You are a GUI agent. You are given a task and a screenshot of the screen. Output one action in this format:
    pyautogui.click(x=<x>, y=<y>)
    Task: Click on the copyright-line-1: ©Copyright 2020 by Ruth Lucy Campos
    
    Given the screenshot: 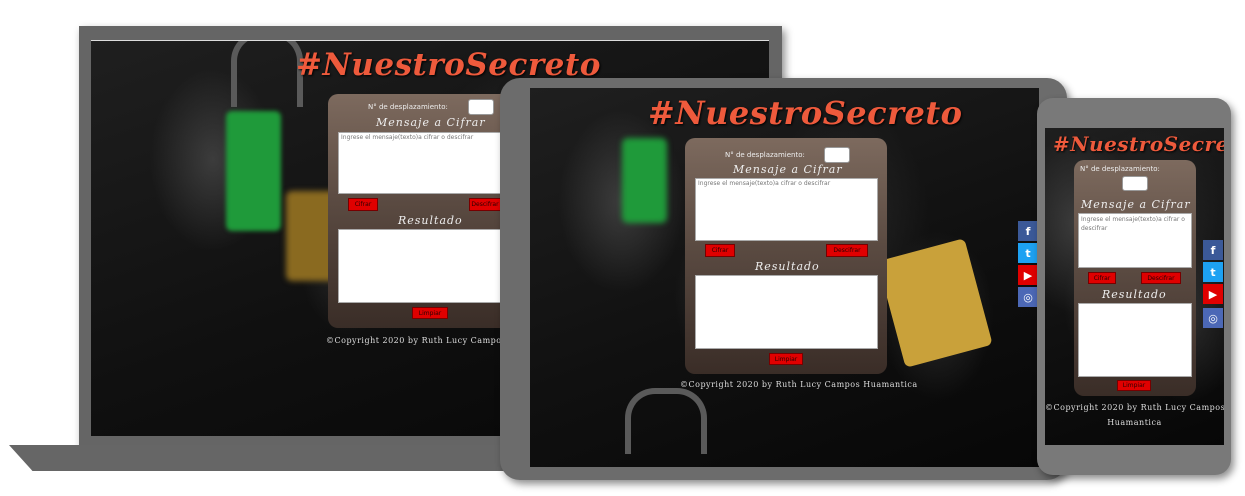 What is the action you would take?
    pyautogui.click(x=1134, y=407)
    